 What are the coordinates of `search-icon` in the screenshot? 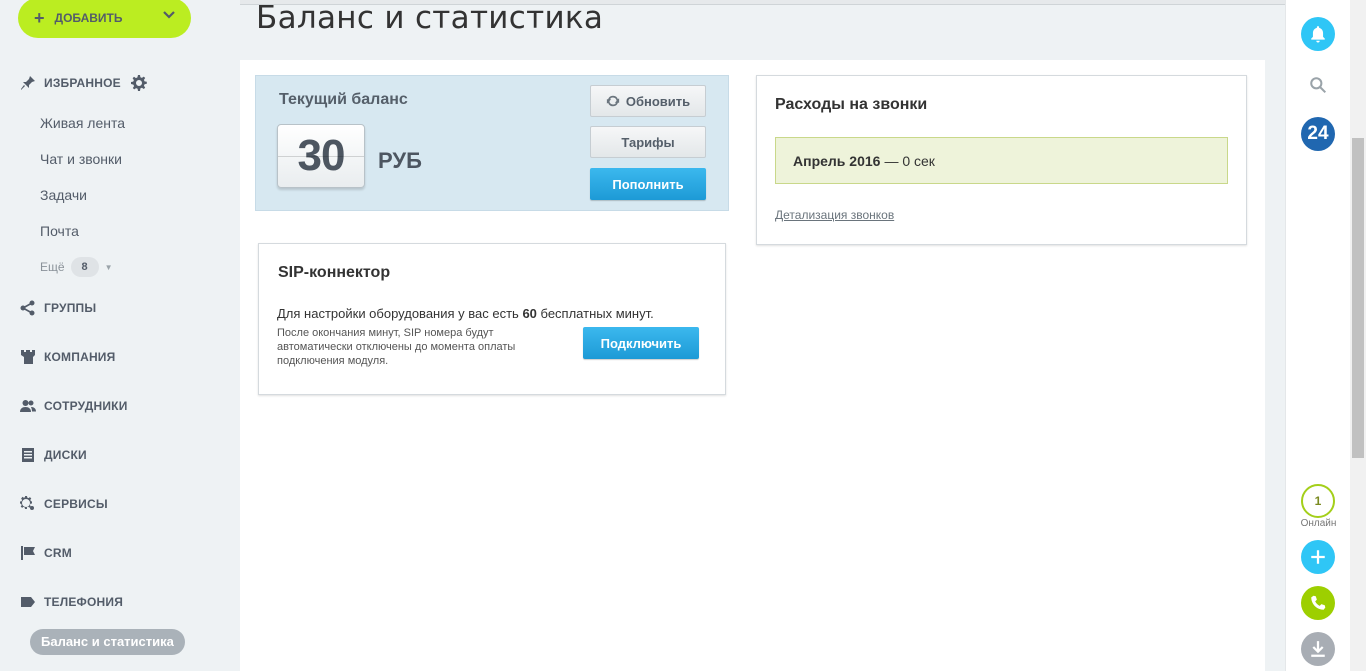 It's located at (1318, 85).